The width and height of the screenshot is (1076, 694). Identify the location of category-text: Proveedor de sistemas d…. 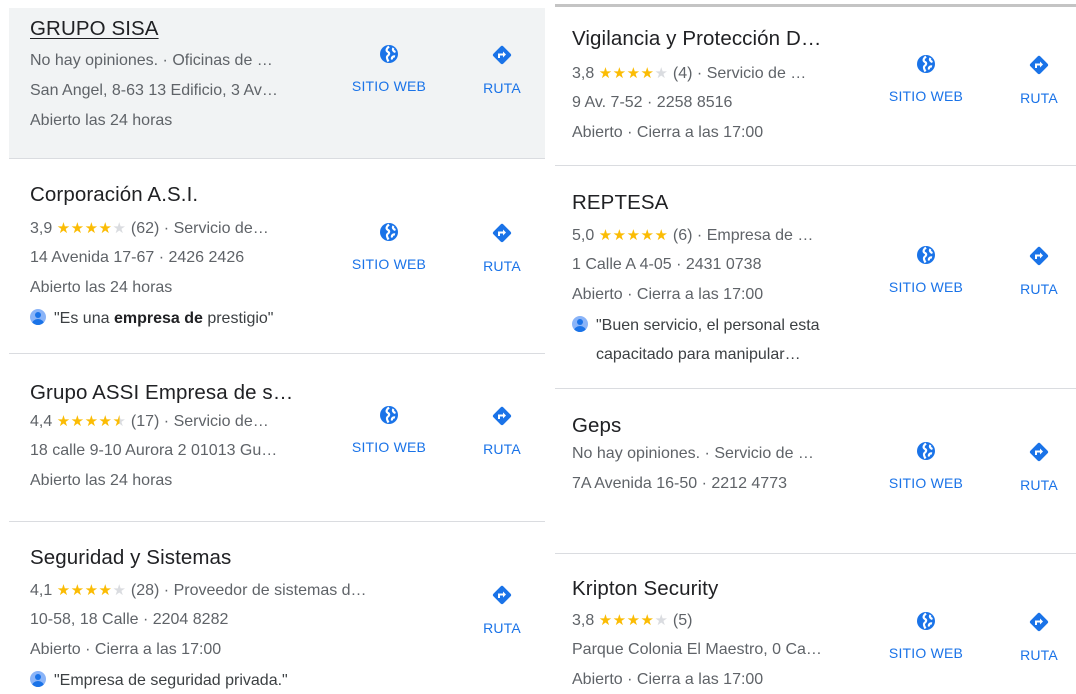
(270, 590).